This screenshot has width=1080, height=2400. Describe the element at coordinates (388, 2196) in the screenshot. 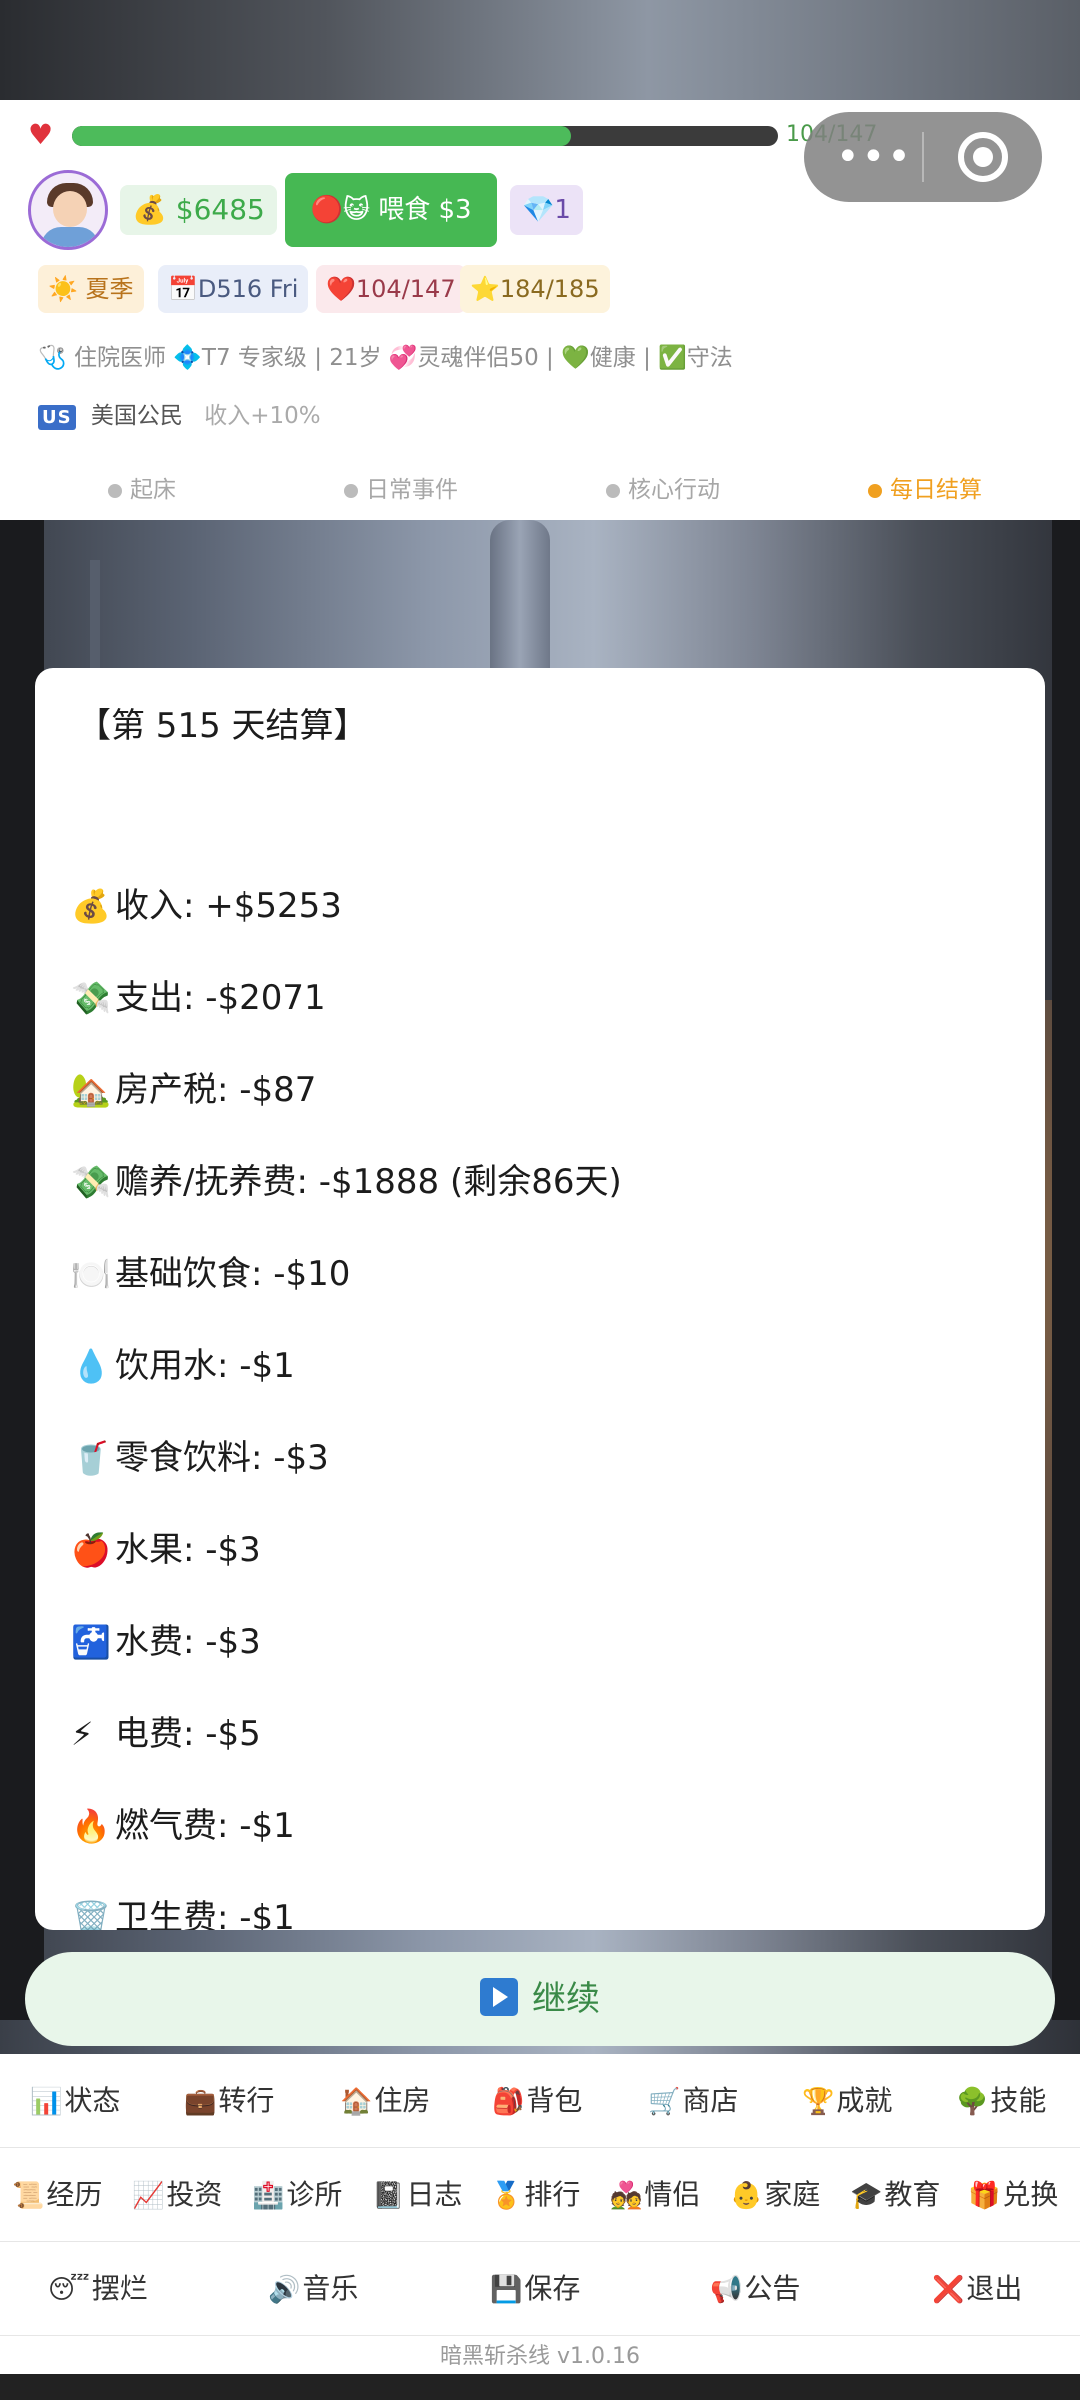

I see `notebook-icon: 📓` at that location.